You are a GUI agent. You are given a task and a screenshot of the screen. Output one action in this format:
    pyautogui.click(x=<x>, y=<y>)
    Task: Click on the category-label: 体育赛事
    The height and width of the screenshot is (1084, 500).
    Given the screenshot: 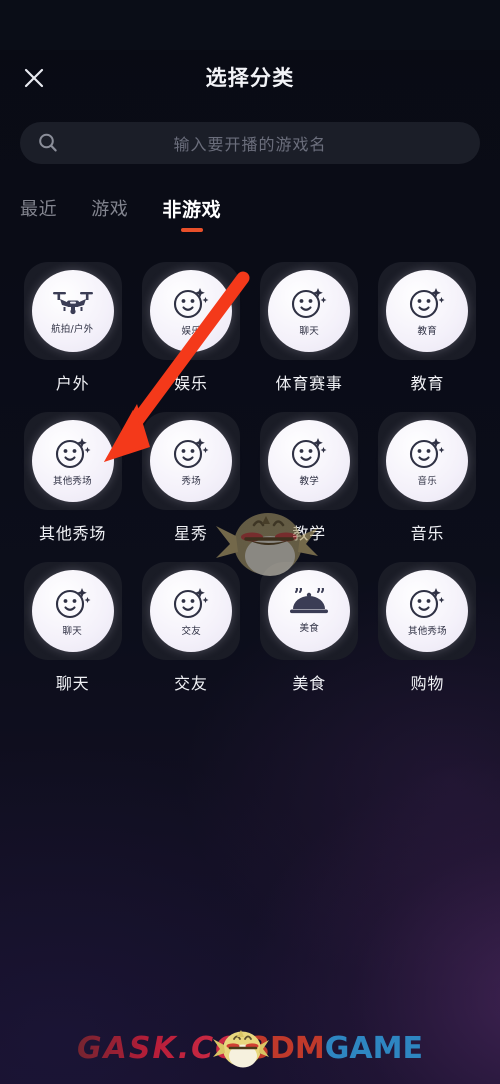 What is the action you would take?
    pyautogui.click(x=309, y=383)
    